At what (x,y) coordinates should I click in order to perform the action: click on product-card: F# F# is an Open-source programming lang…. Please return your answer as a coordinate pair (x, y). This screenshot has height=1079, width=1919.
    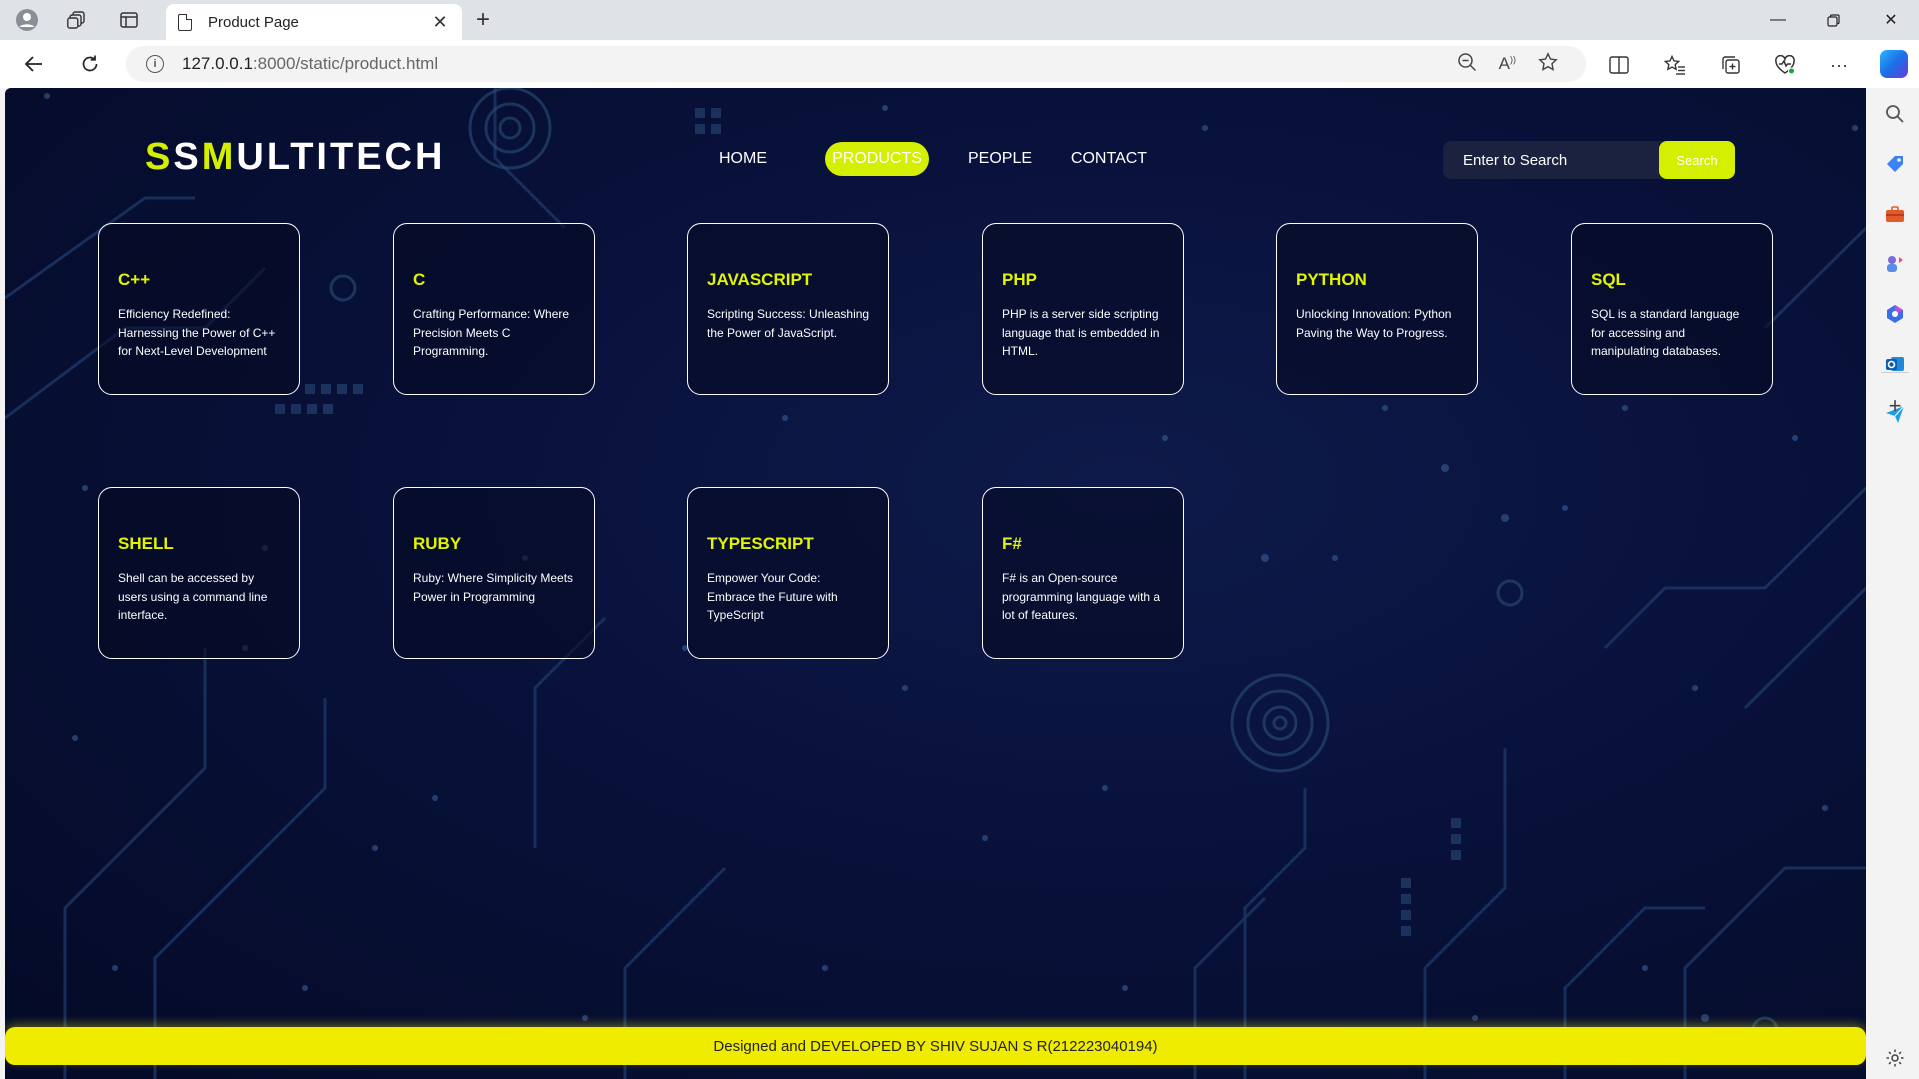
    Looking at the image, I should click on (1083, 573).